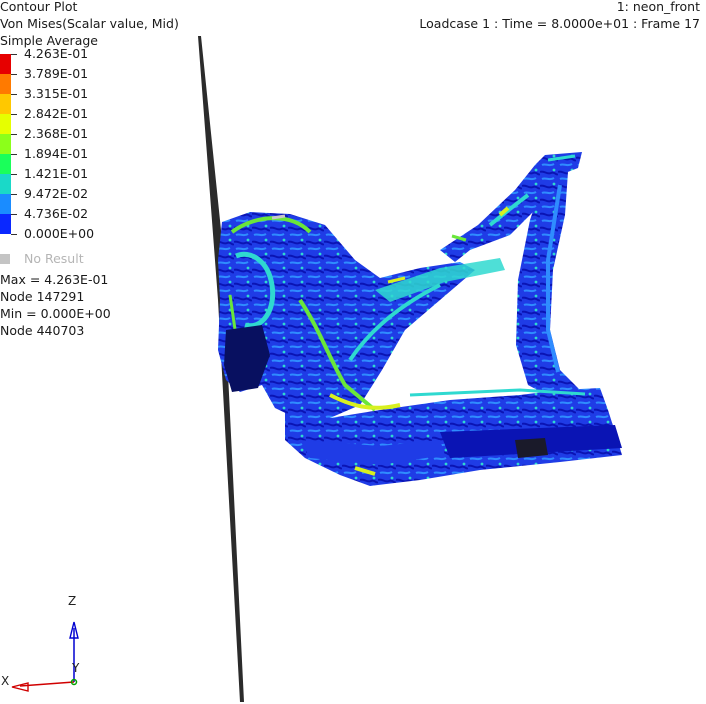 This screenshot has width=706, height=704. I want to click on axis-triad, so click(45, 656).